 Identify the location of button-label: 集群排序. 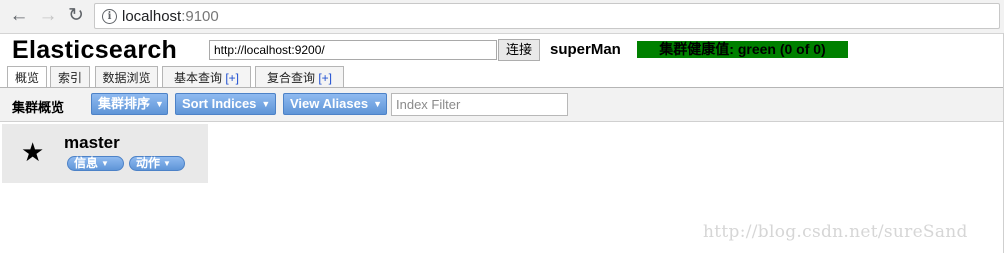
(124, 103).